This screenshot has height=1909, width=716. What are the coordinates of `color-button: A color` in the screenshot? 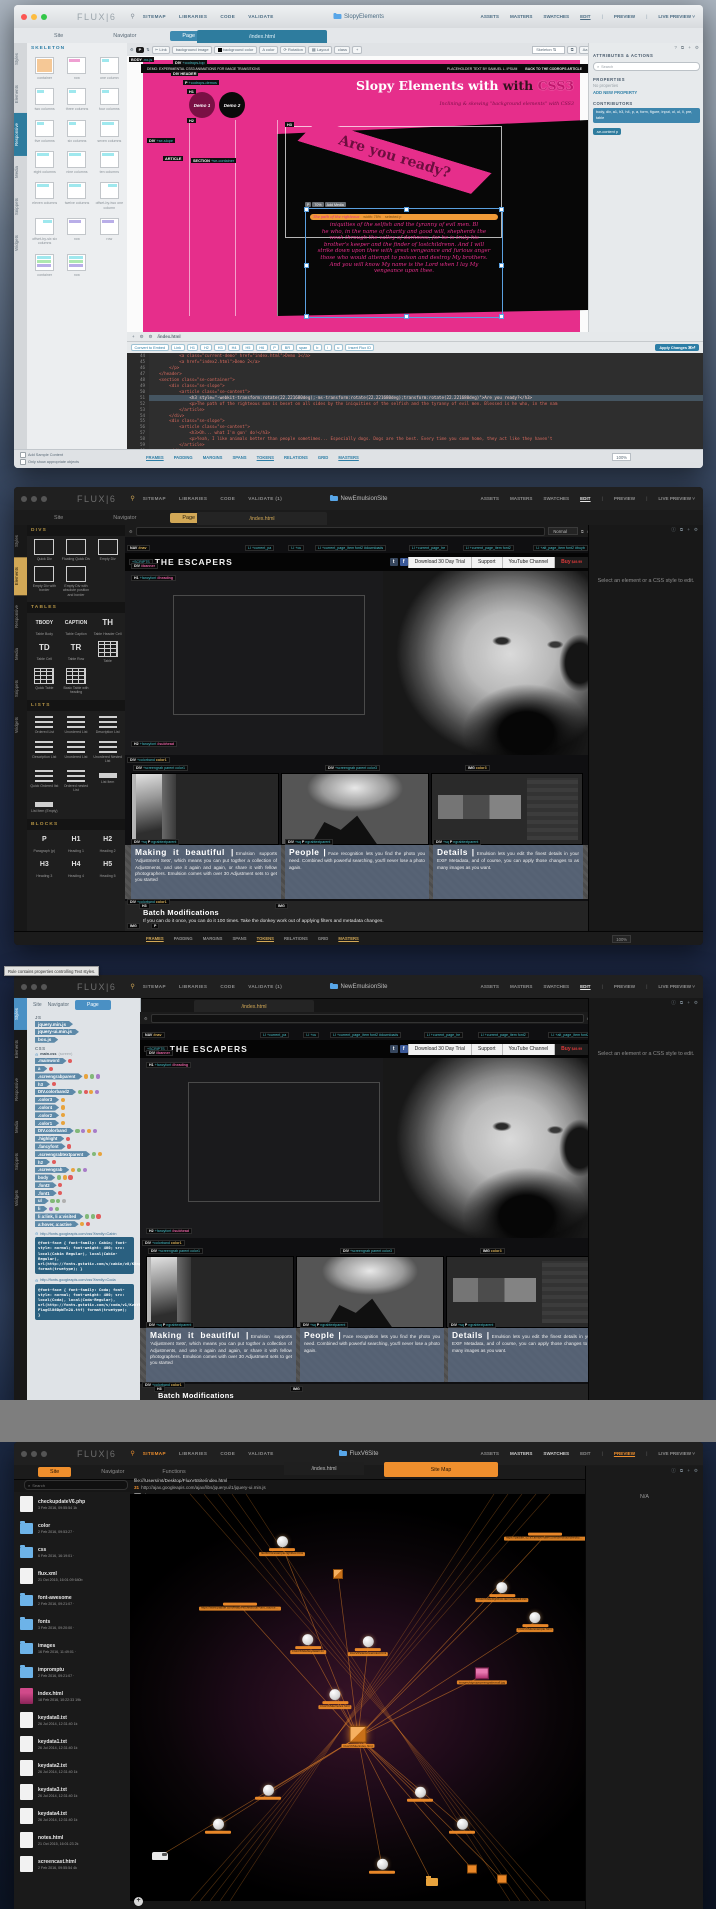 It's located at (268, 49).